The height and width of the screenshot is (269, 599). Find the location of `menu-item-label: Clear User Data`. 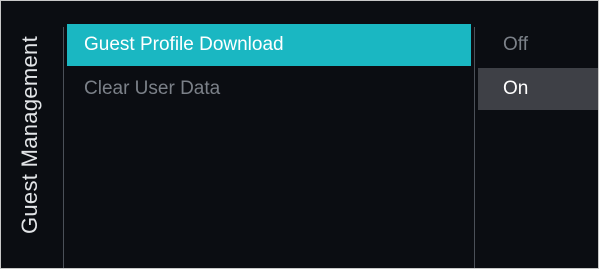

menu-item-label: Clear User Data is located at coordinates (152, 88).